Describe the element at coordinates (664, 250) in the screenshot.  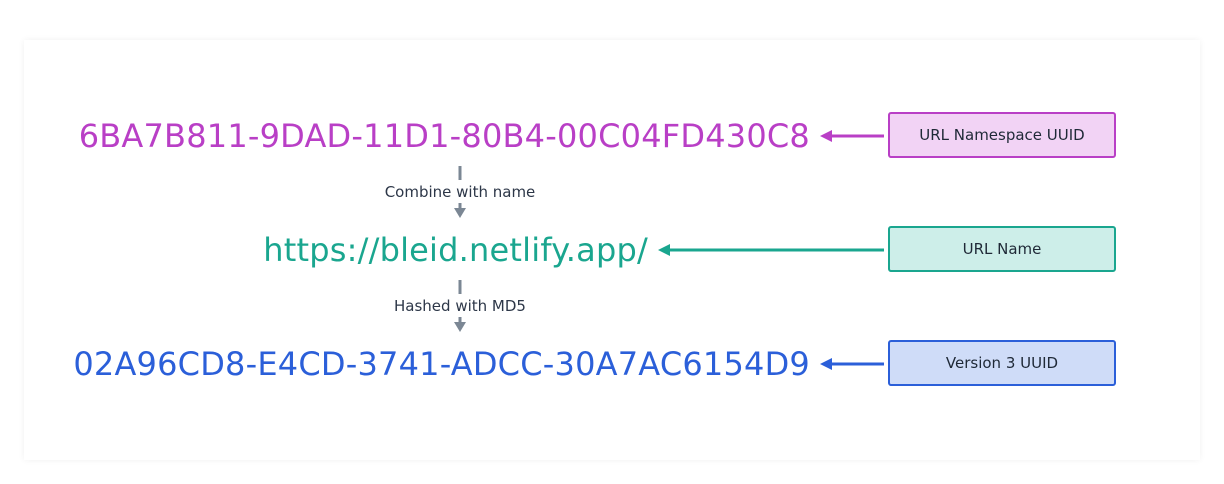
I see `name-arrowhead` at that location.